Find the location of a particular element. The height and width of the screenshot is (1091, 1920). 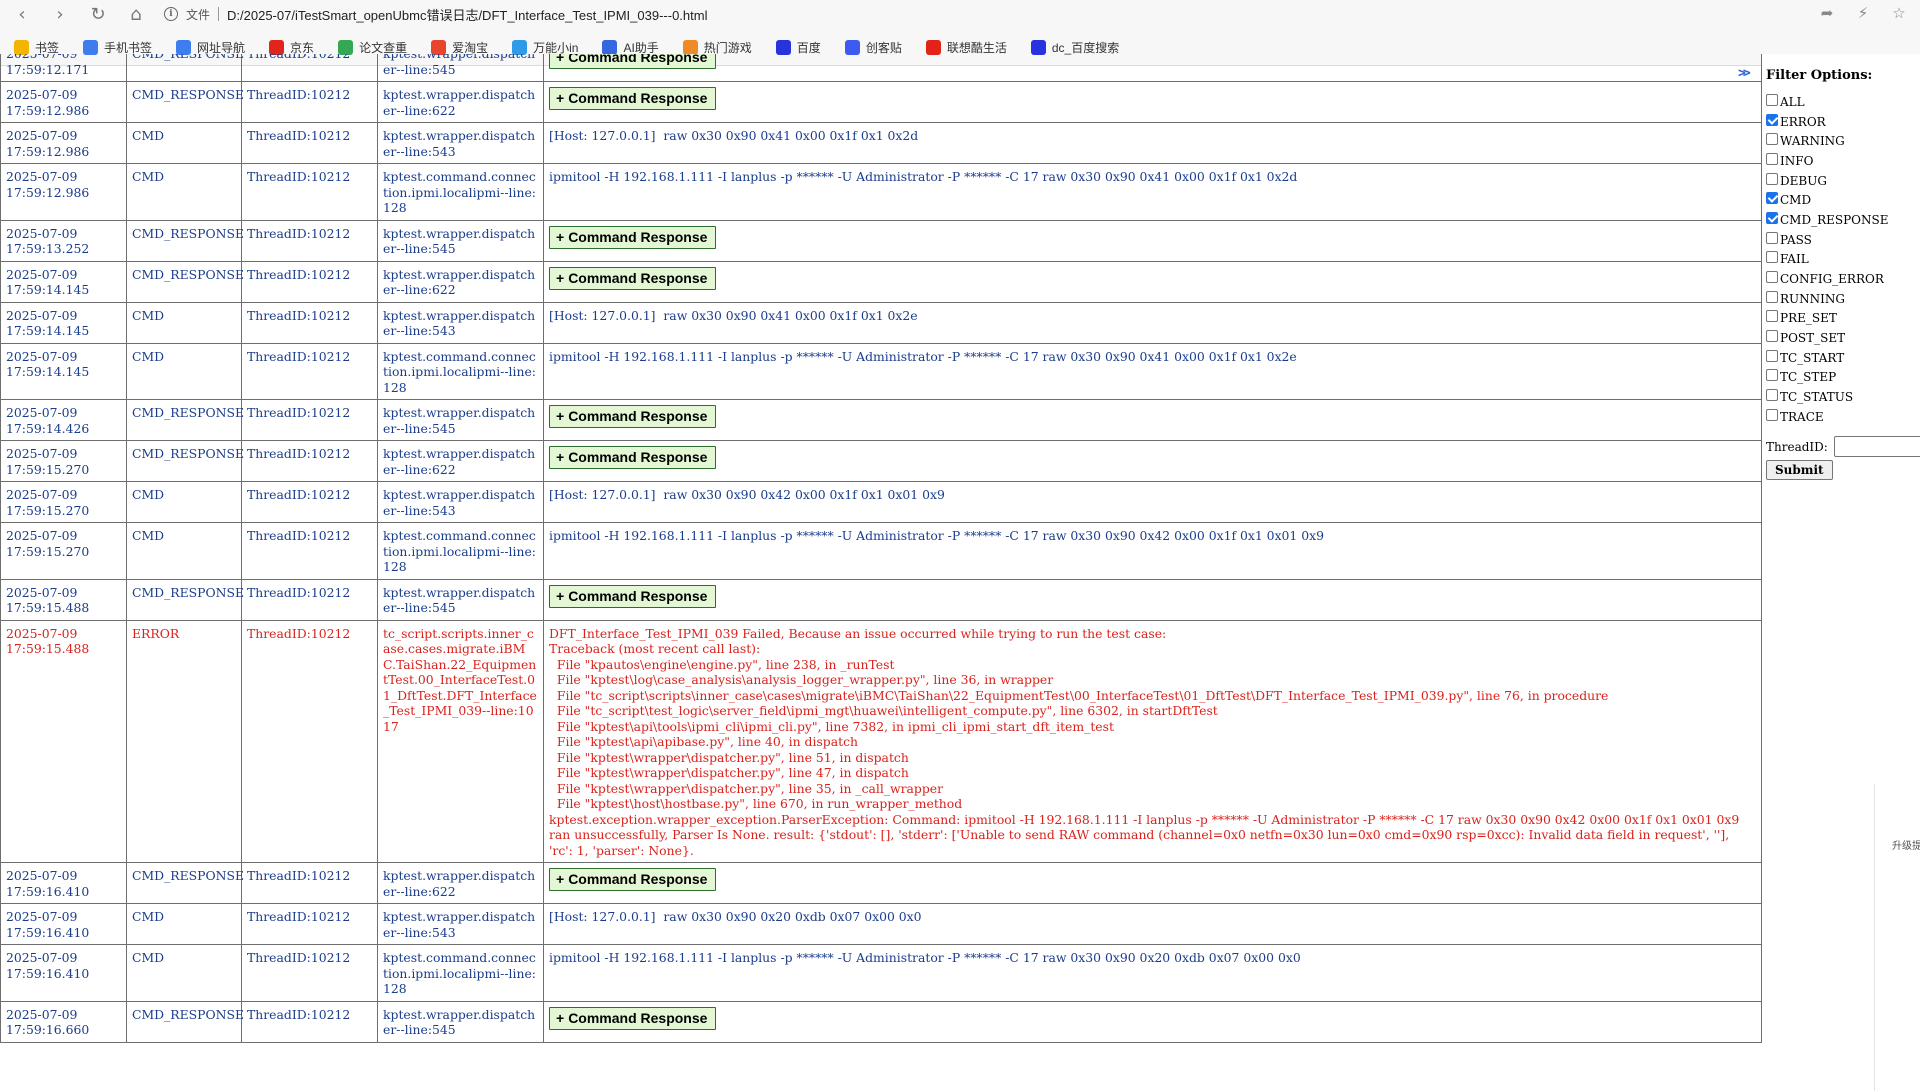

collapse-chevron-icon: >> is located at coordinates (1744, 73).